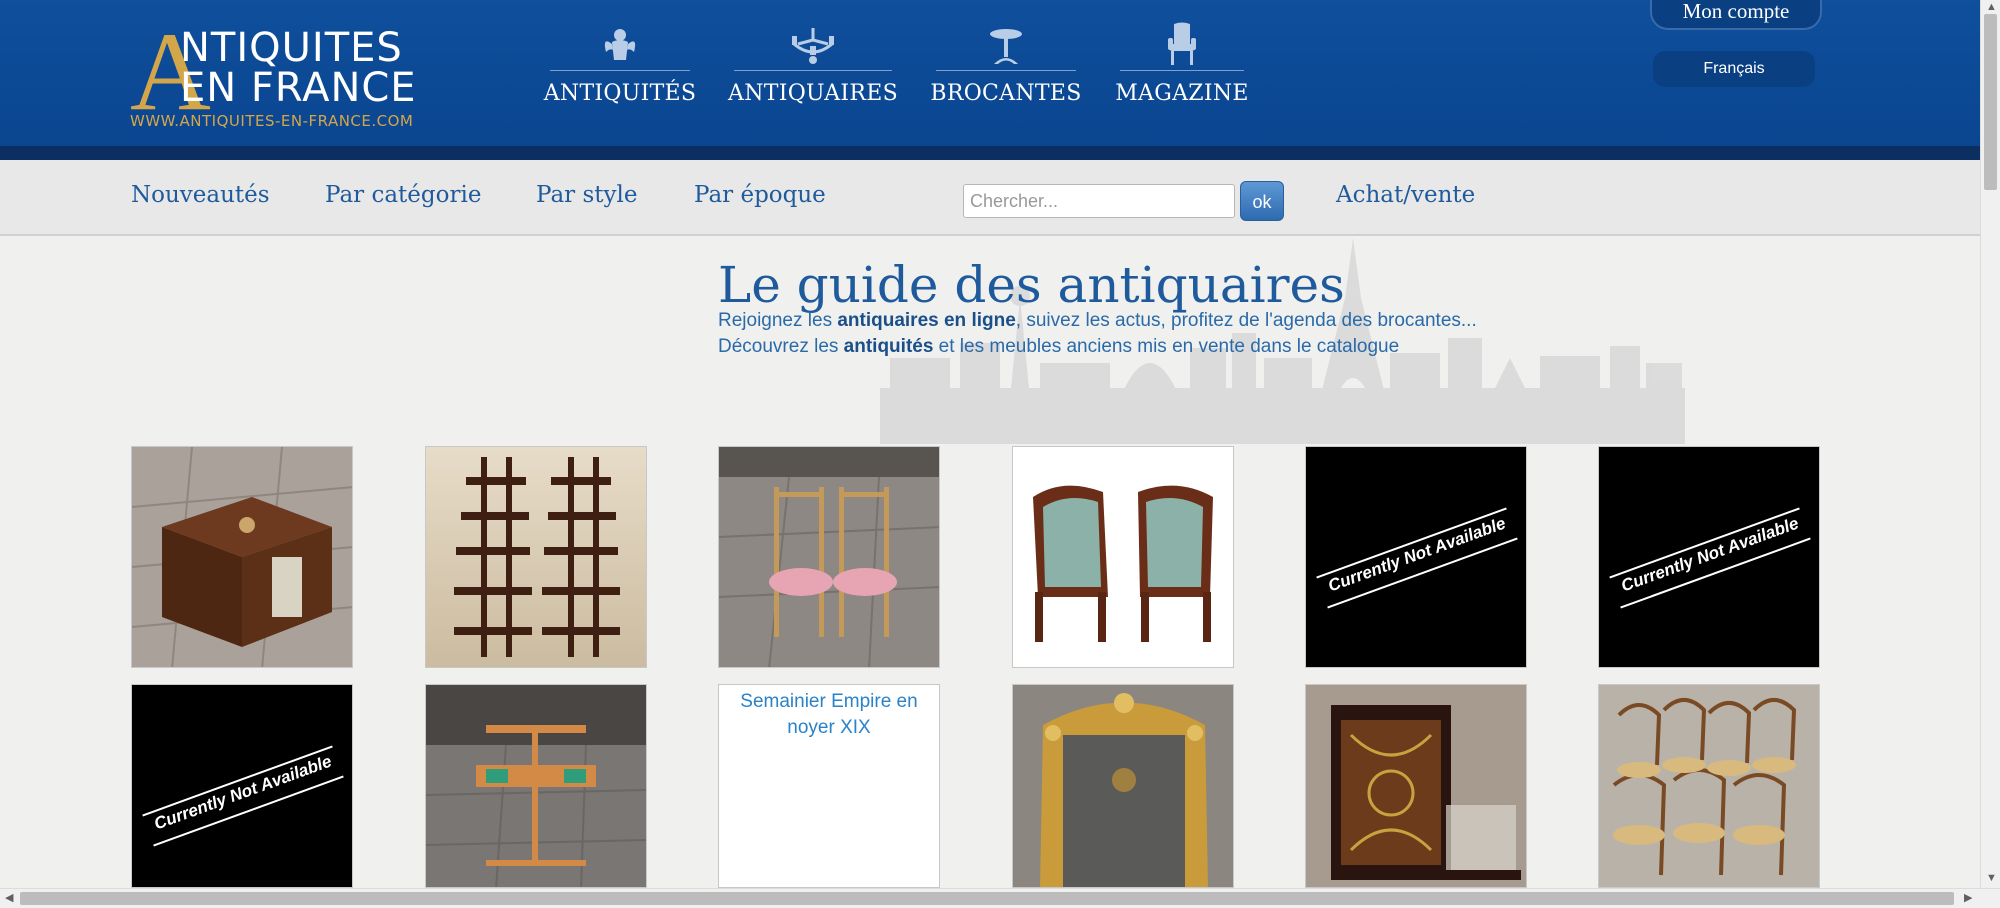  Describe the element at coordinates (1005, 67) in the screenshot. I see `main-nav-brocantes: BROCANTES` at that location.